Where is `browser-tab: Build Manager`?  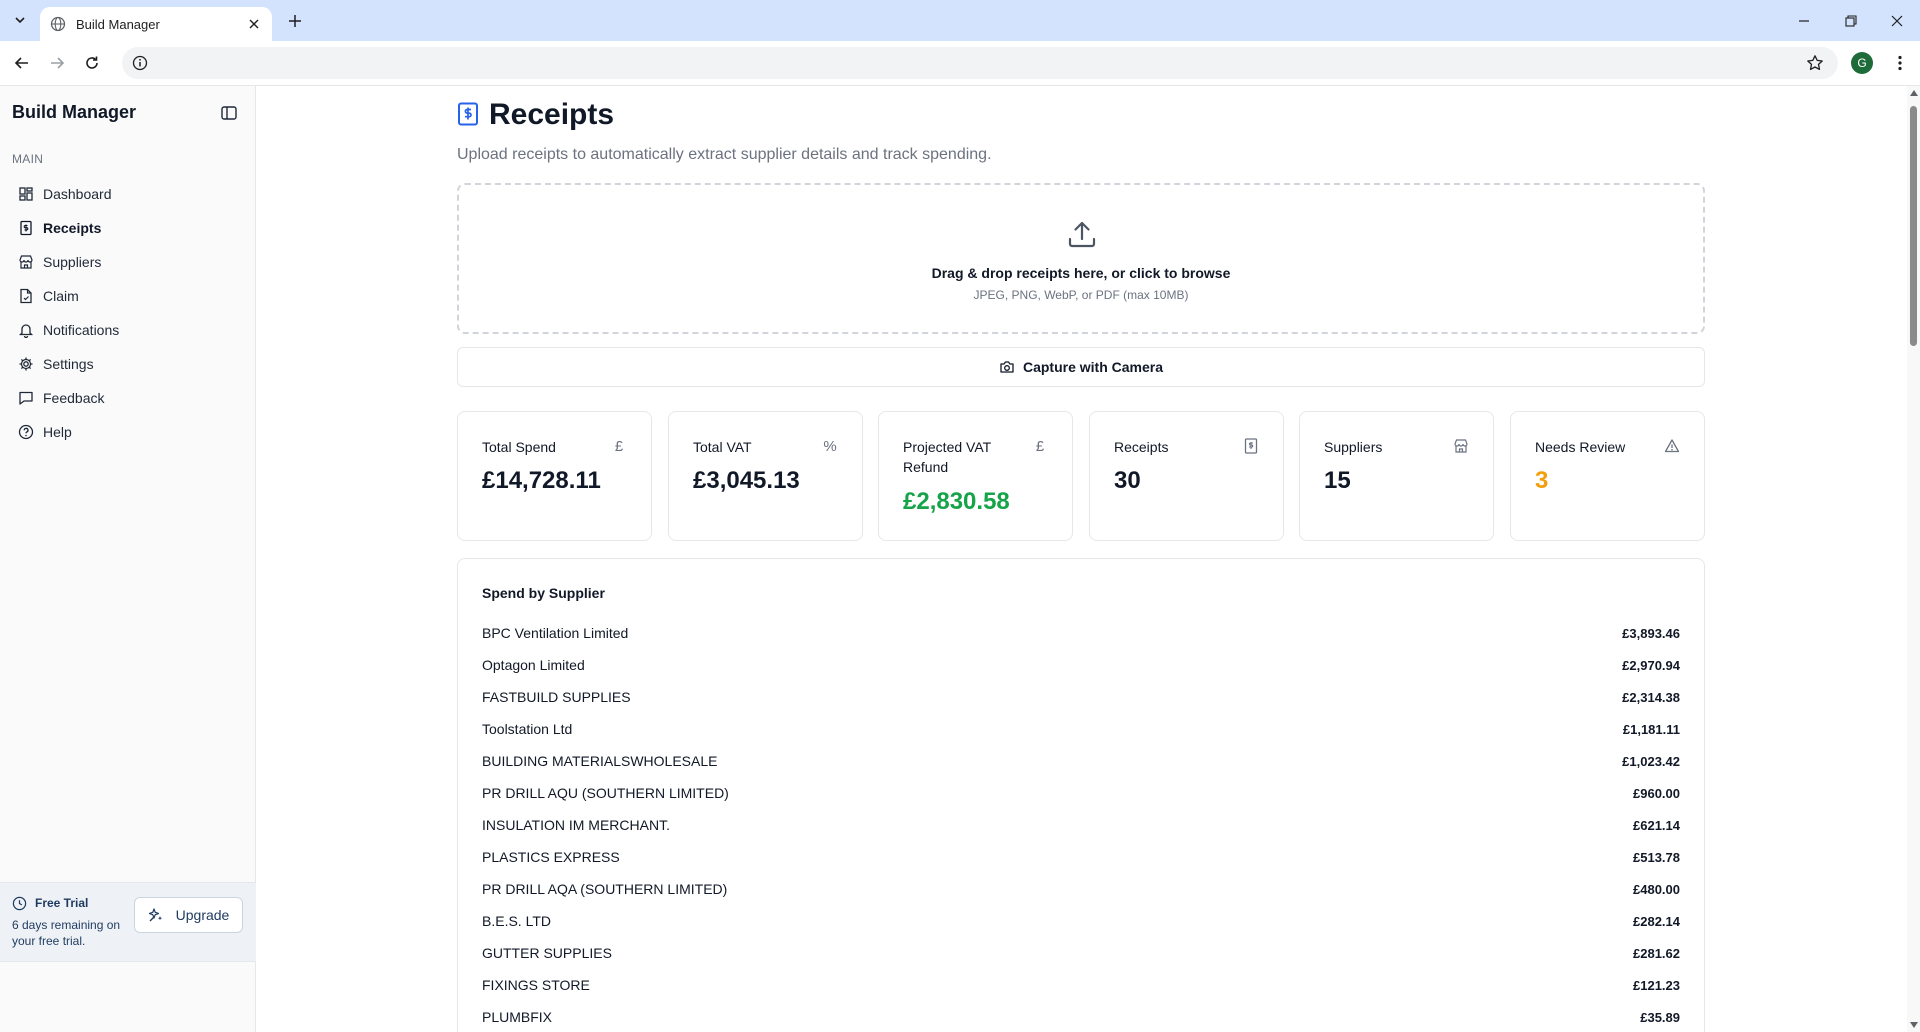 browser-tab: Build Manager is located at coordinates (156, 24).